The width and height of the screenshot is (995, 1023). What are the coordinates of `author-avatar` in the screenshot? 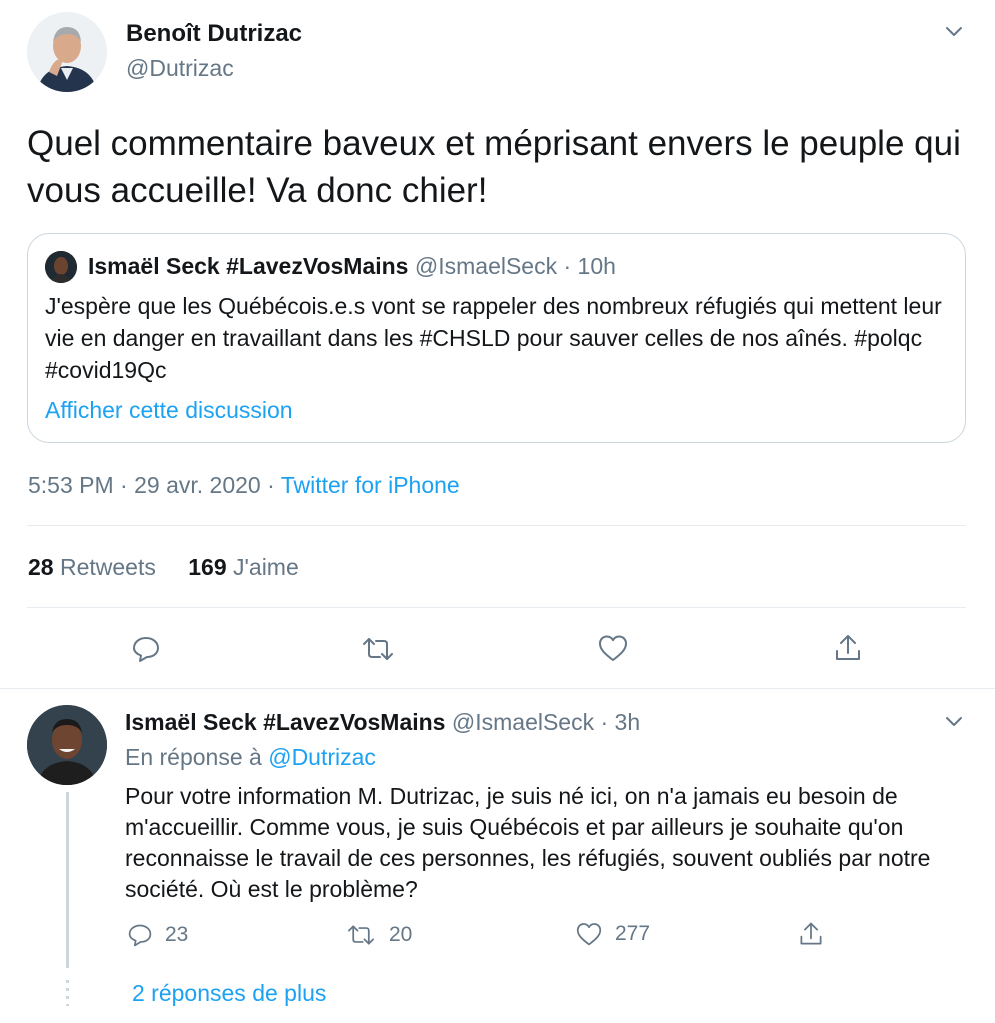 It's located at (67, 52).